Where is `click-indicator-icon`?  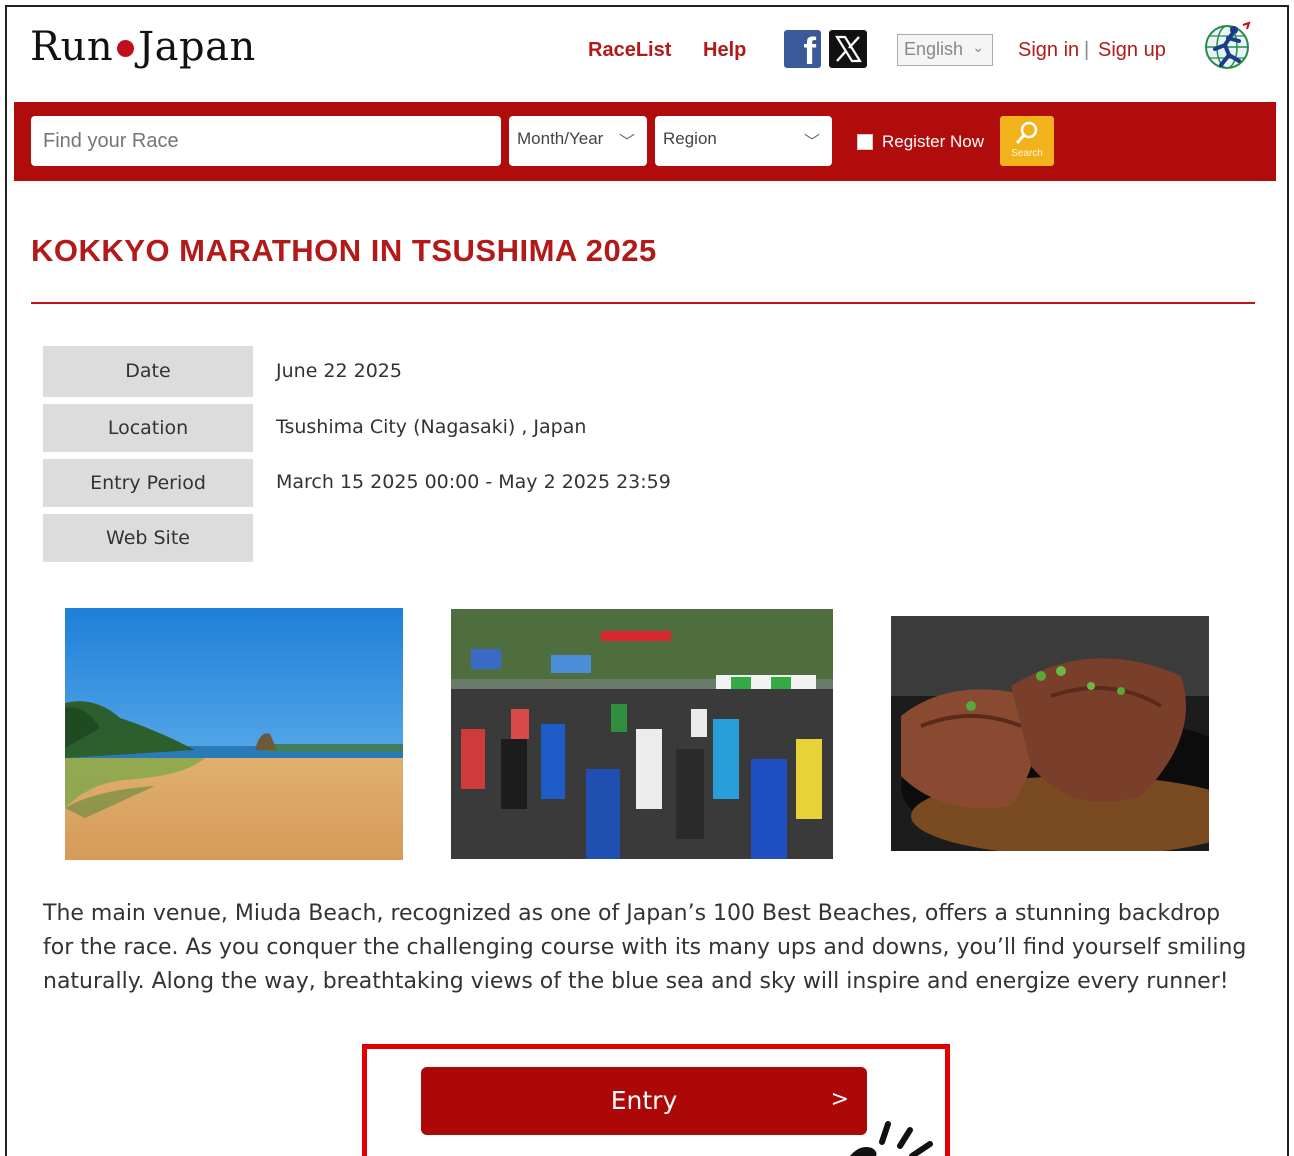
click-indicator-icon is located at coordinates (891, 1138).